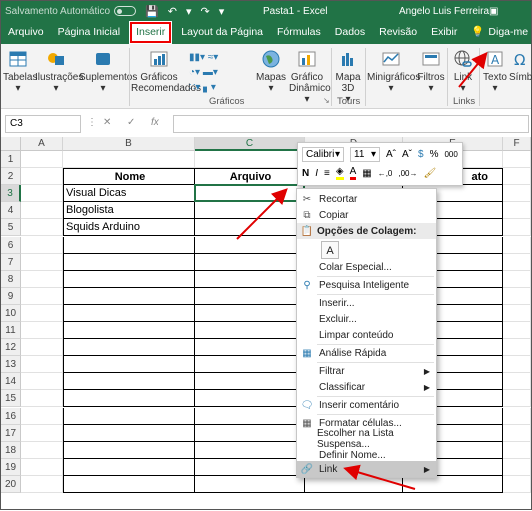 Image resolution: width=532 pixels, height=511 pixels. I want to click on tab-layout: Layout da Página, so click(222, 32).